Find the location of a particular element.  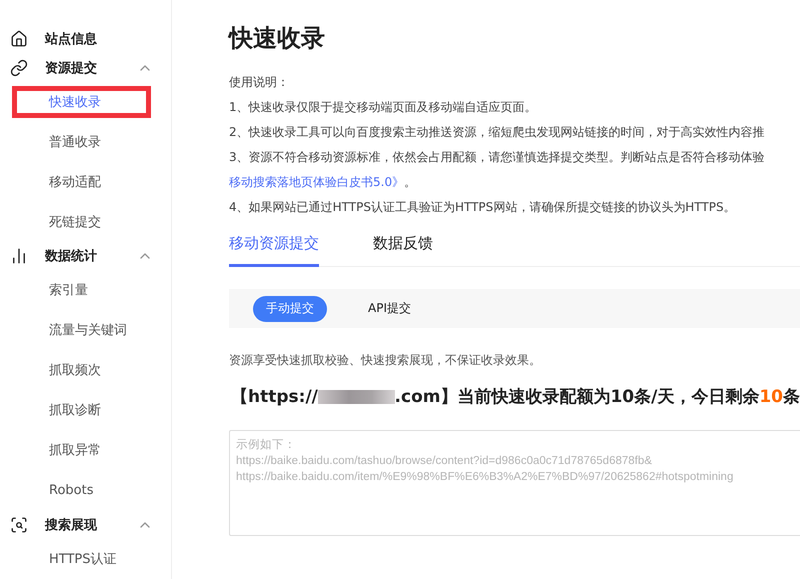

sidebar-item: HTTPS认证 is located at coordinates (81, 558).